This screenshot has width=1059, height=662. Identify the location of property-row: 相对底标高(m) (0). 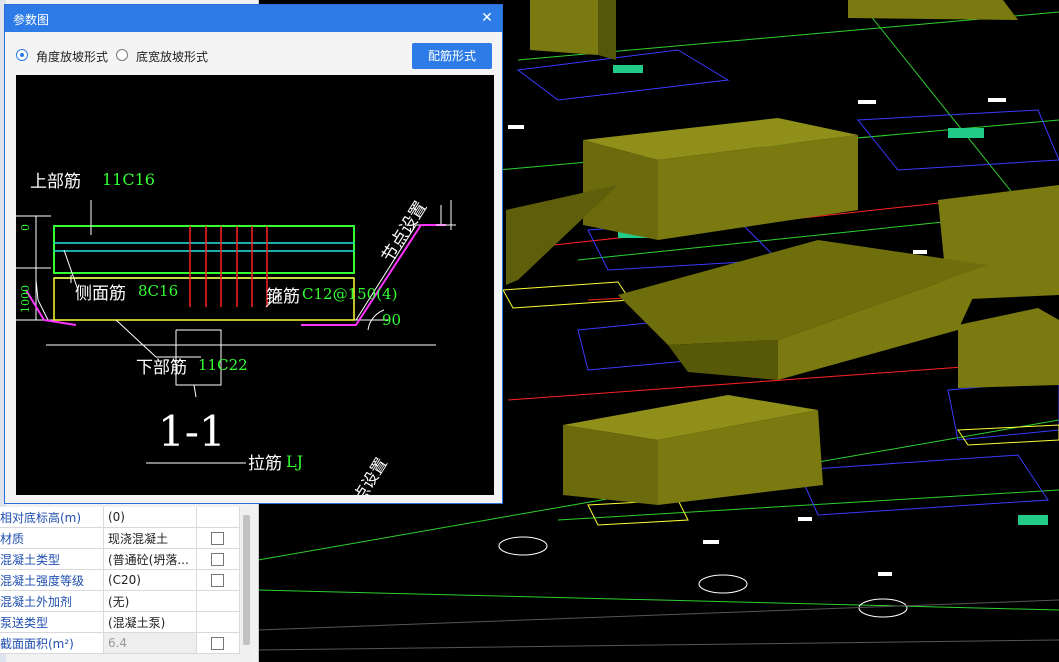
(120, 517).